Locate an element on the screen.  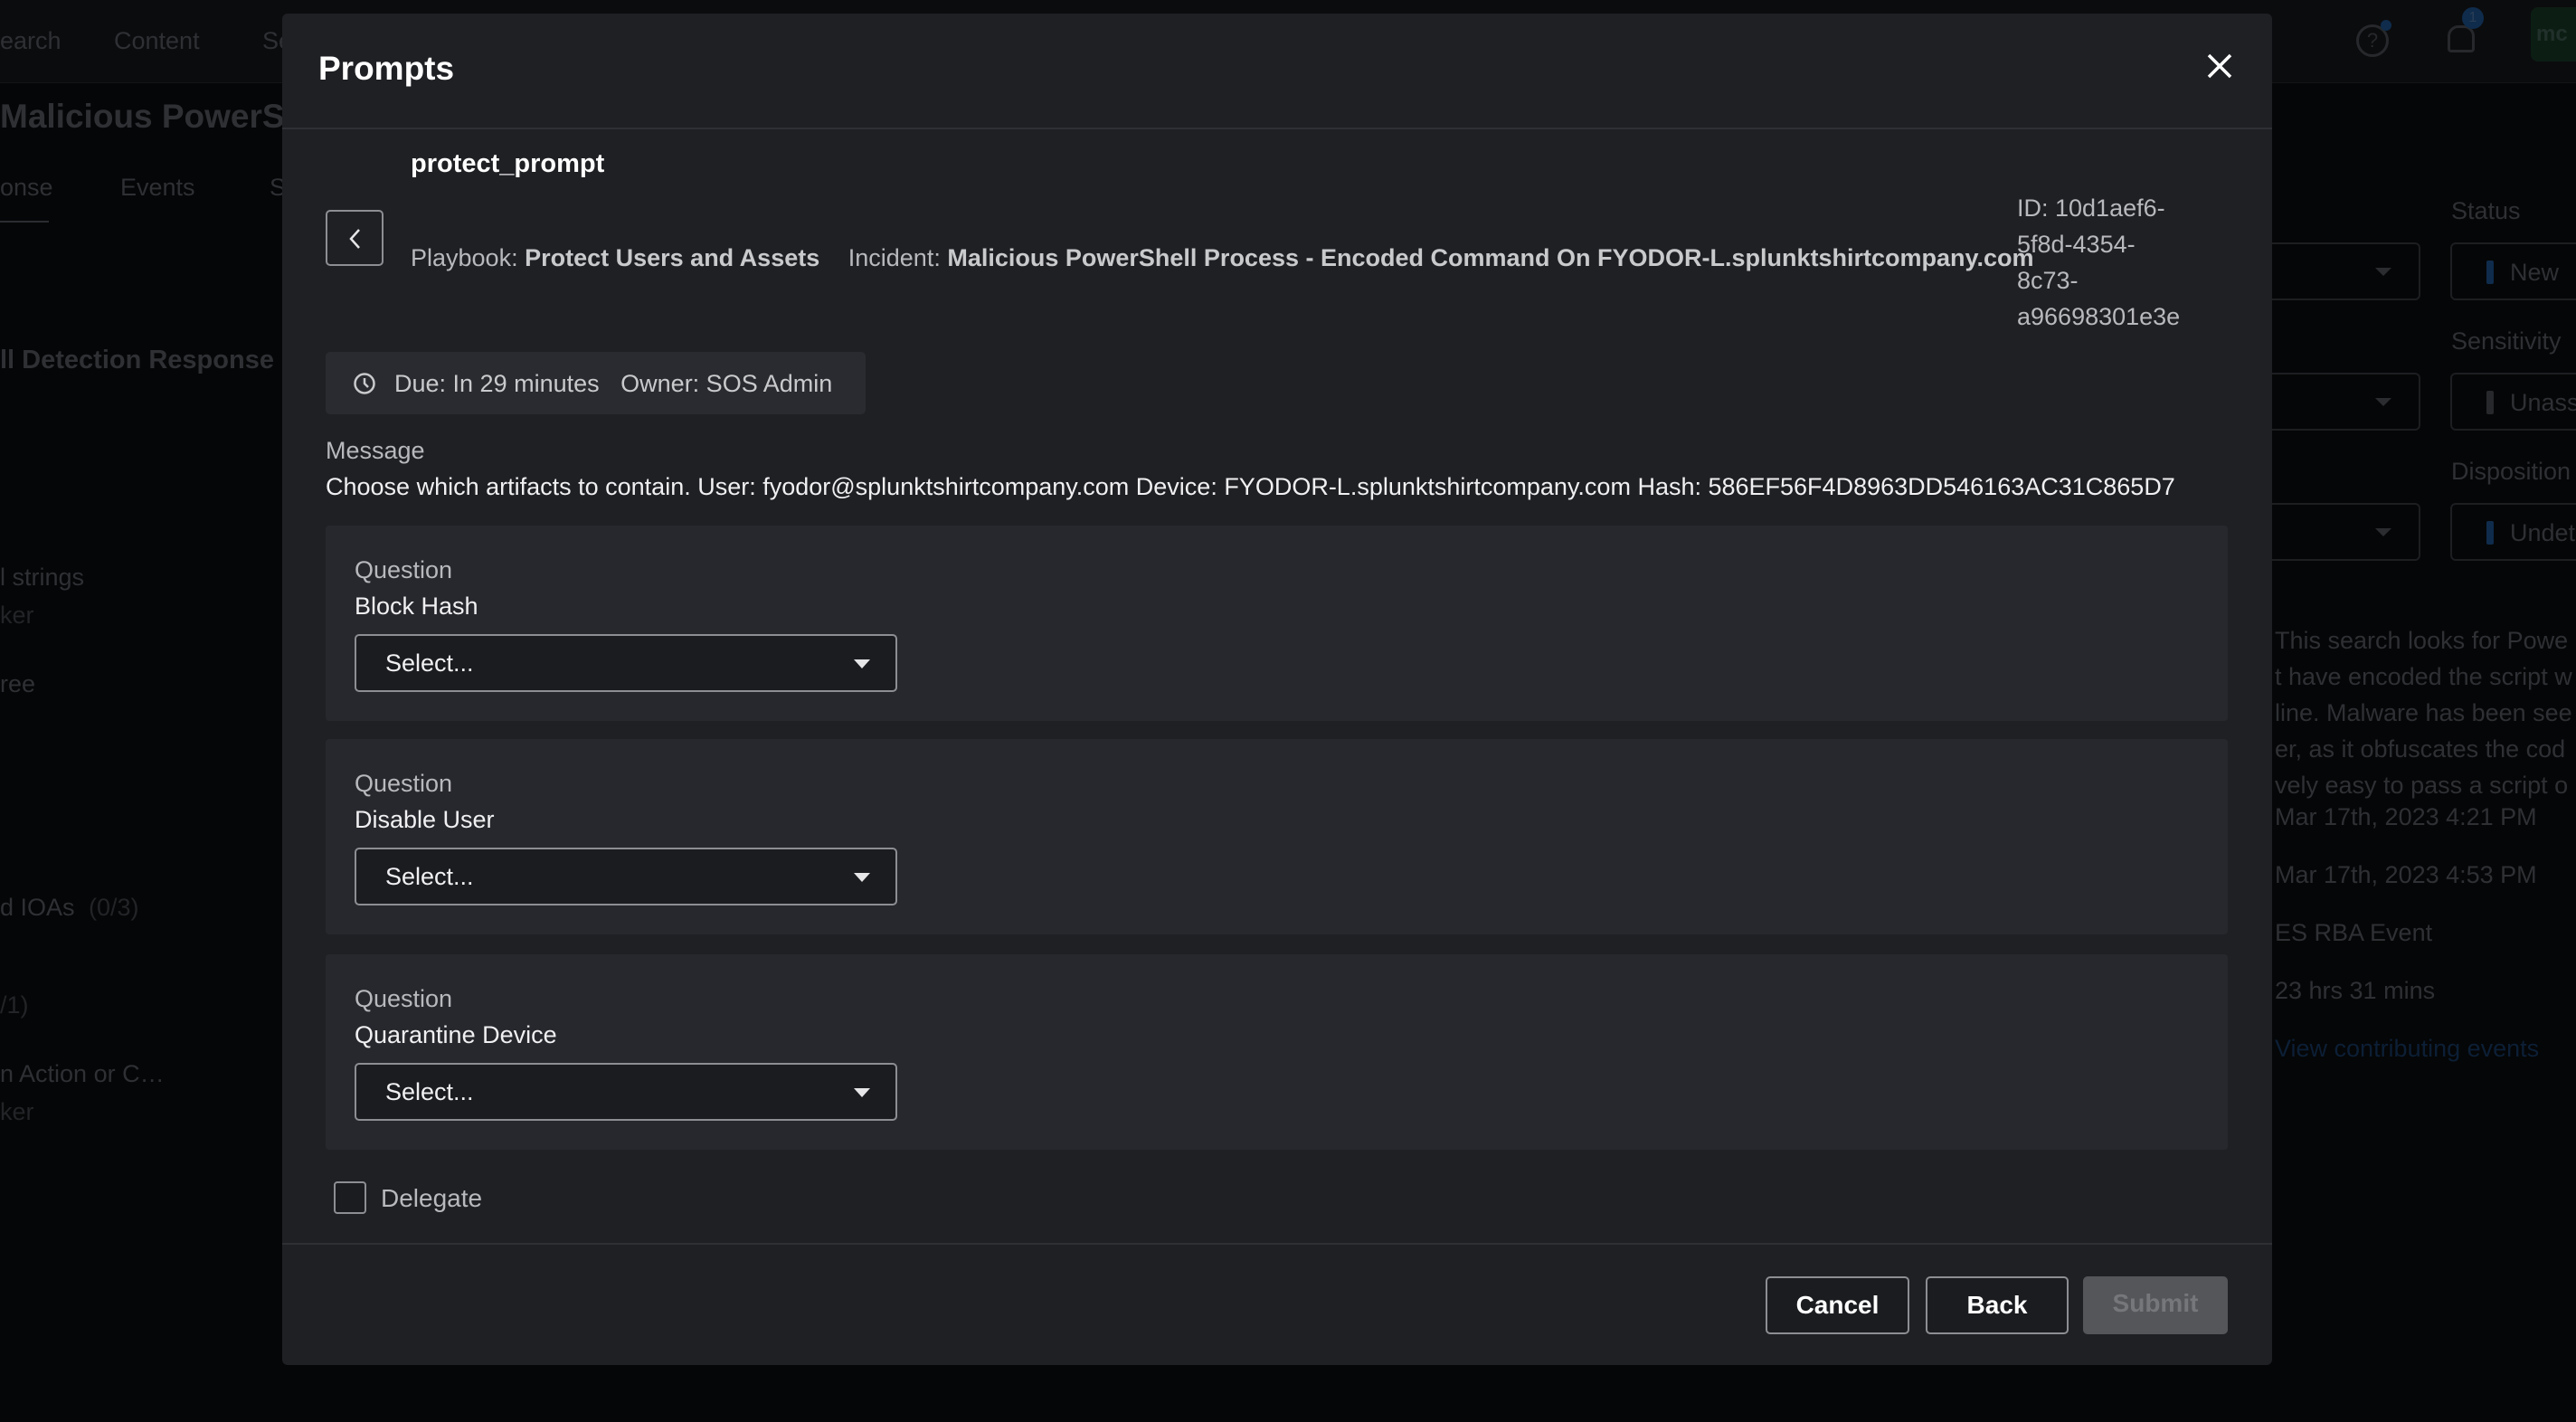
prompt-name: protect_prompt is located at coordinates (508, 163).